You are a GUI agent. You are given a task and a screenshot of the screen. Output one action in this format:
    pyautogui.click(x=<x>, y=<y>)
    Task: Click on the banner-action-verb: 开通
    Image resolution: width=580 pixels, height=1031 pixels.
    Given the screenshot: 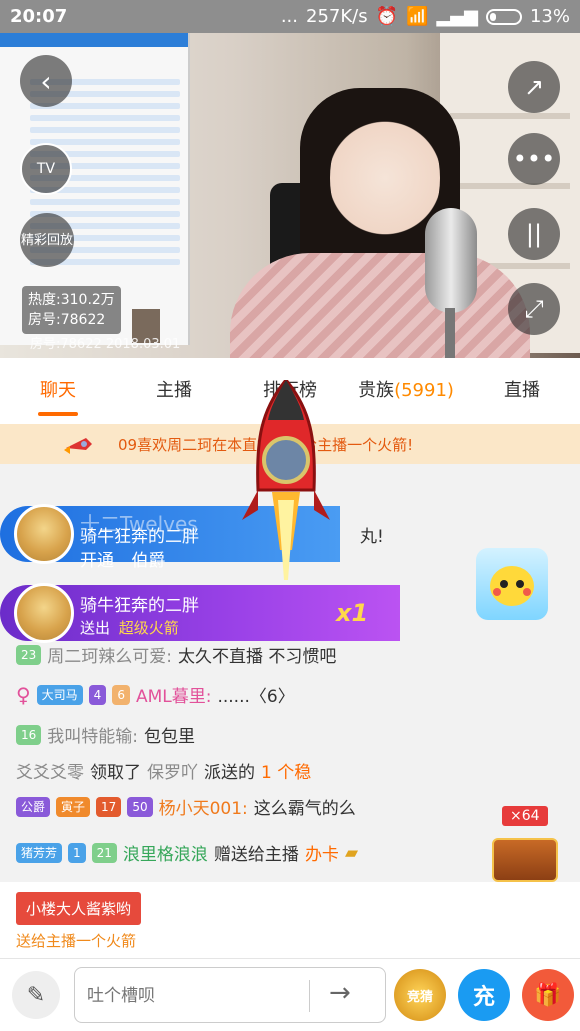 What is the action you would take?
    pyautogui.click(x=97, y=561)
    